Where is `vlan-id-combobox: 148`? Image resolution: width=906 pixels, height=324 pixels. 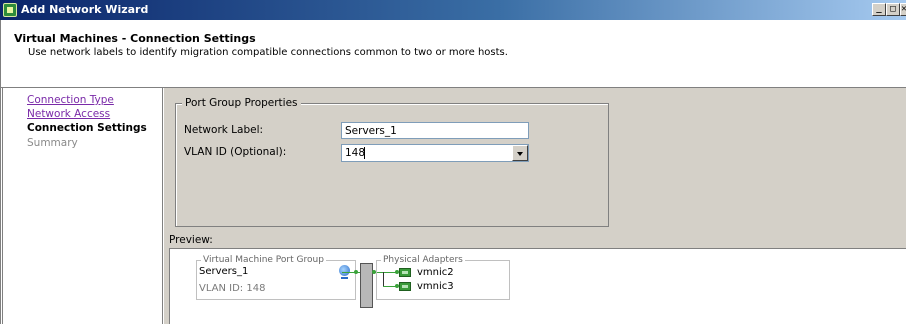
vlan-id-combobox: 148 is located at coordinates (435, 153).